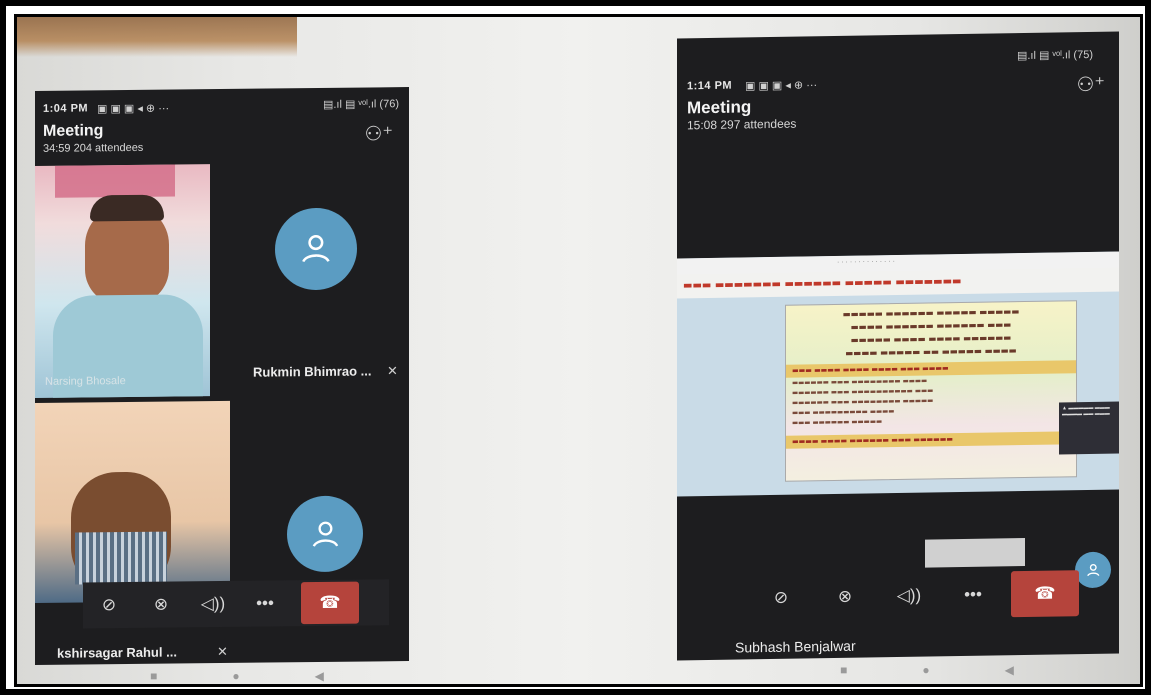  Describe the element at coordinates (742, 124) in the screenshot. I see `meeting-info: 15:08 297 attendees` at that location.